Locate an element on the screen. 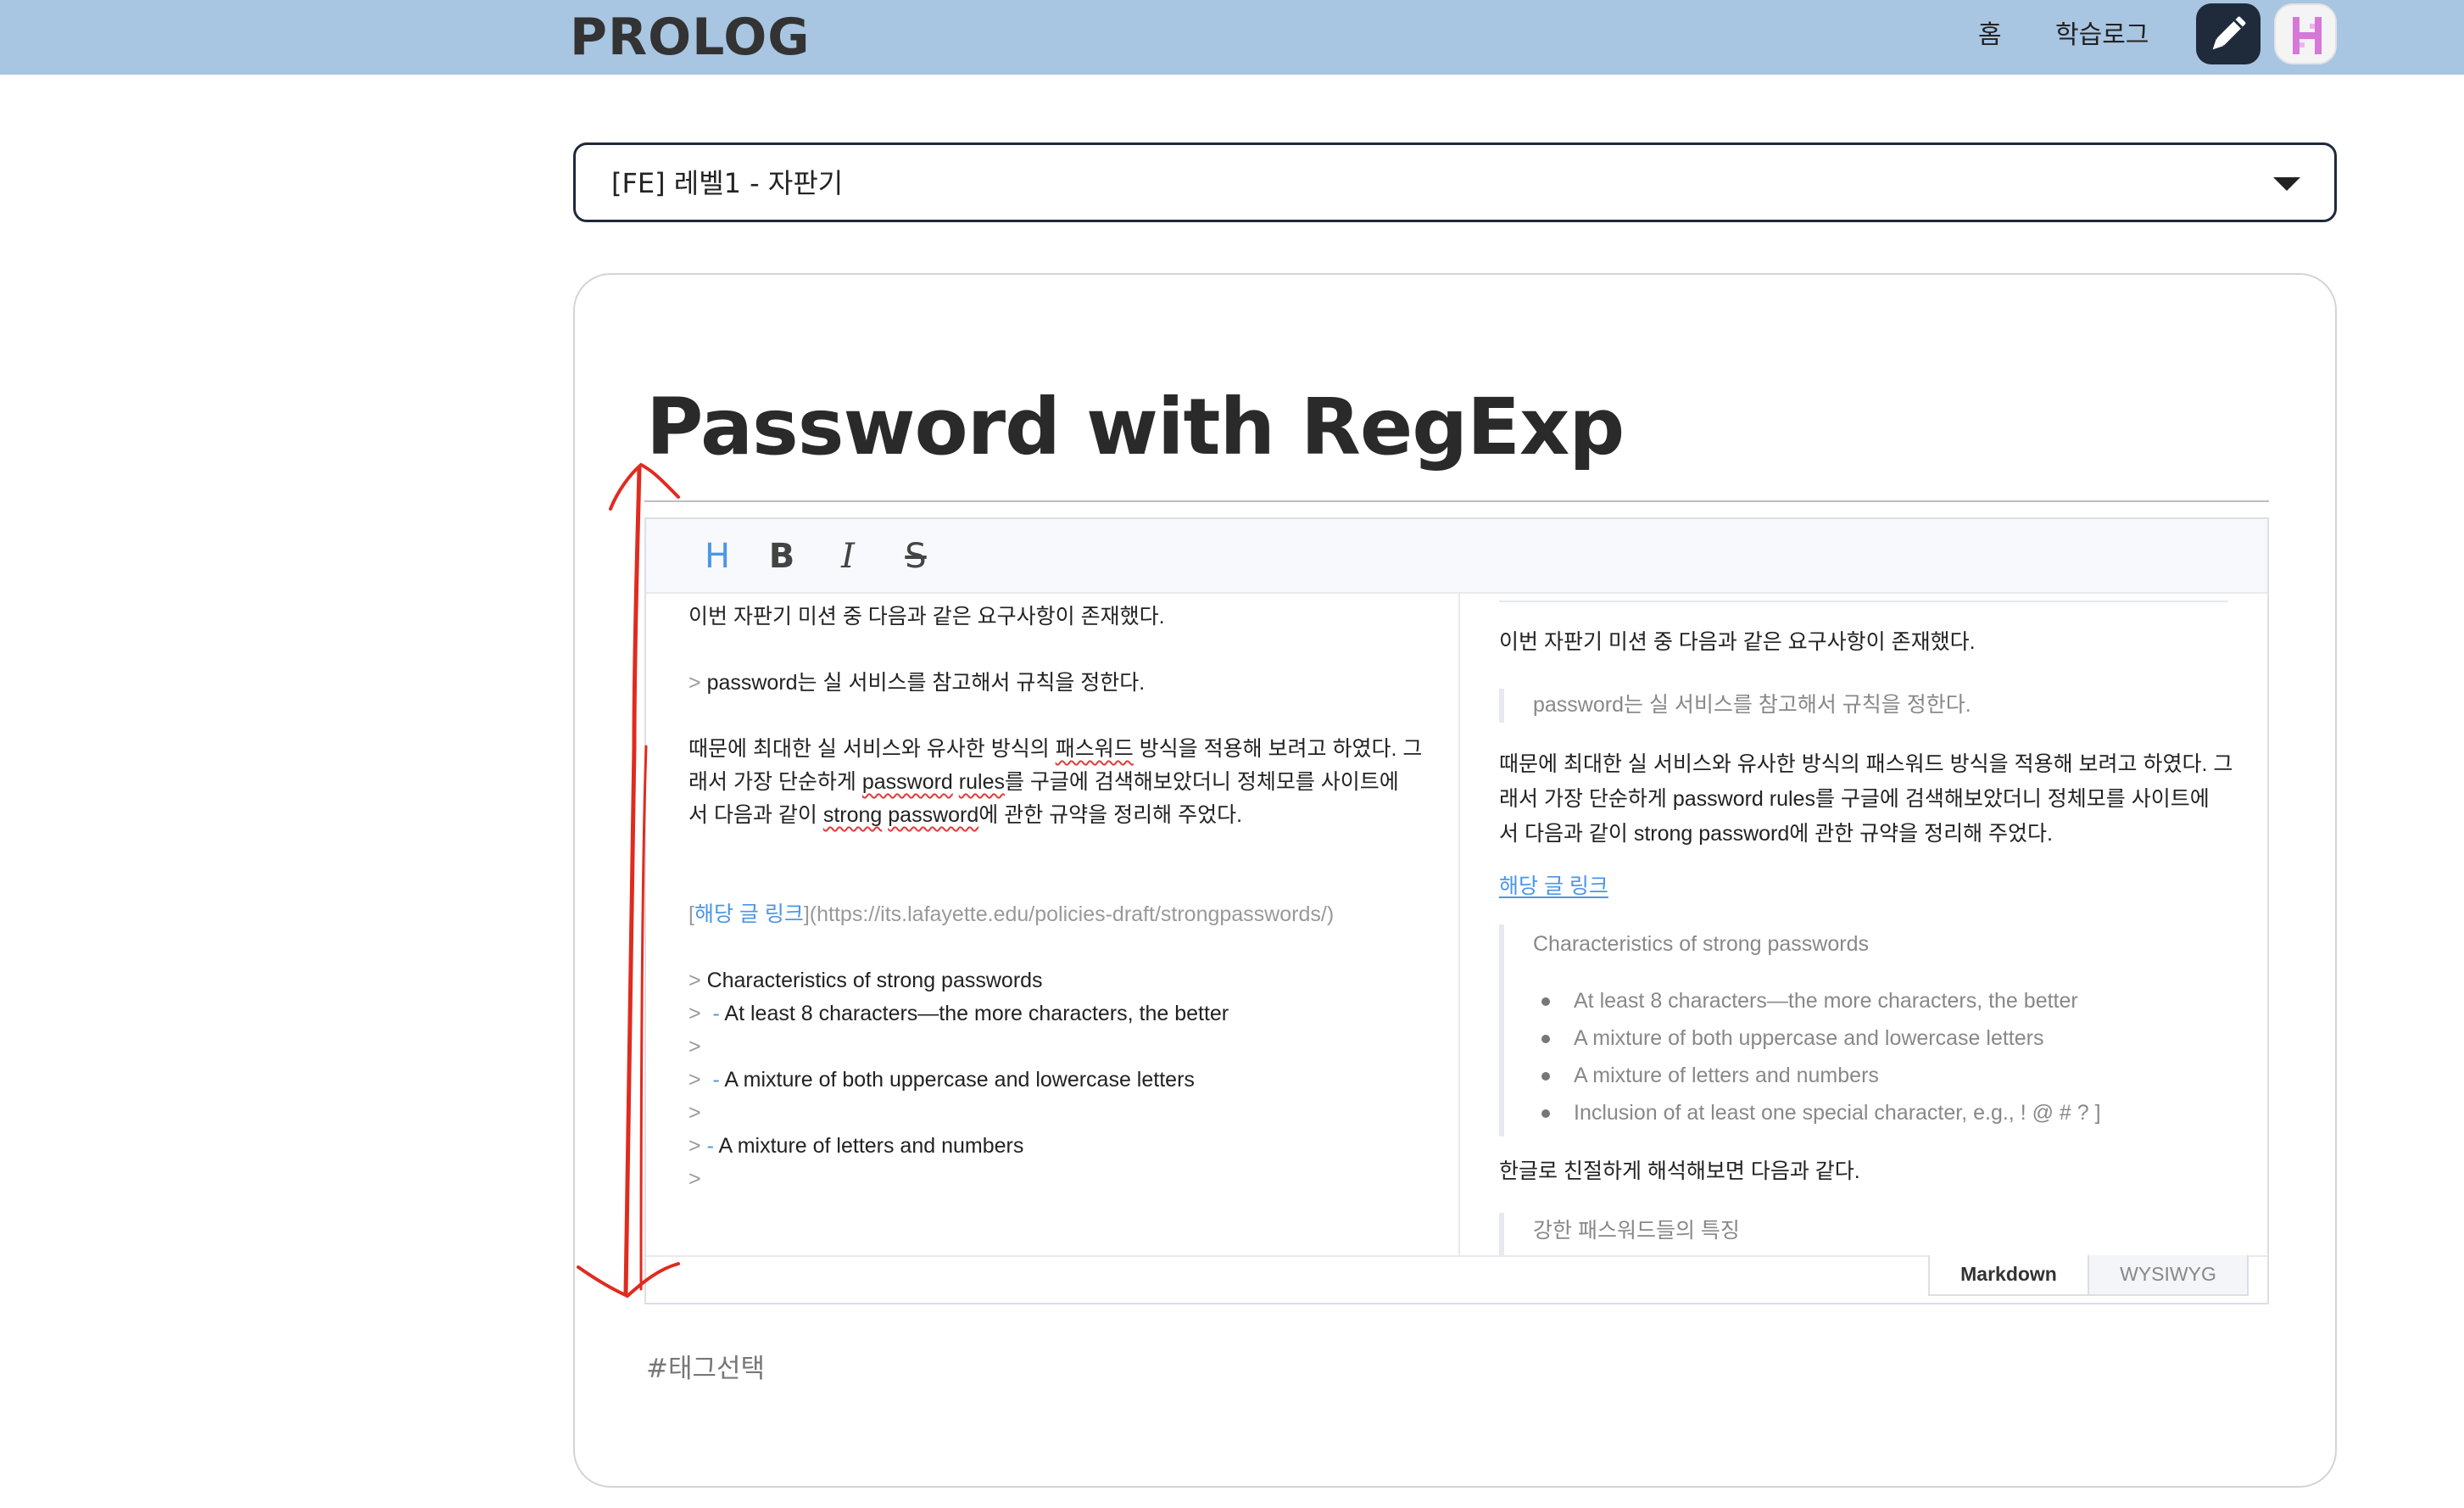  editor-mode-bar: Markdown WYSIWYG is located at coordinates (1456, 1279).